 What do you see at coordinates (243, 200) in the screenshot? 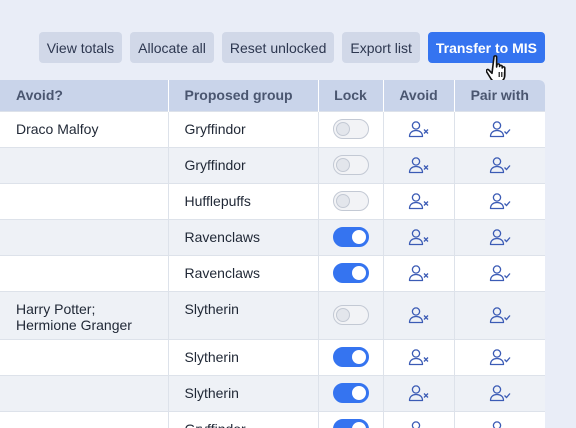
I see `proposed-group-cell: Hufflepuffs` at bounding box center [243, 200].